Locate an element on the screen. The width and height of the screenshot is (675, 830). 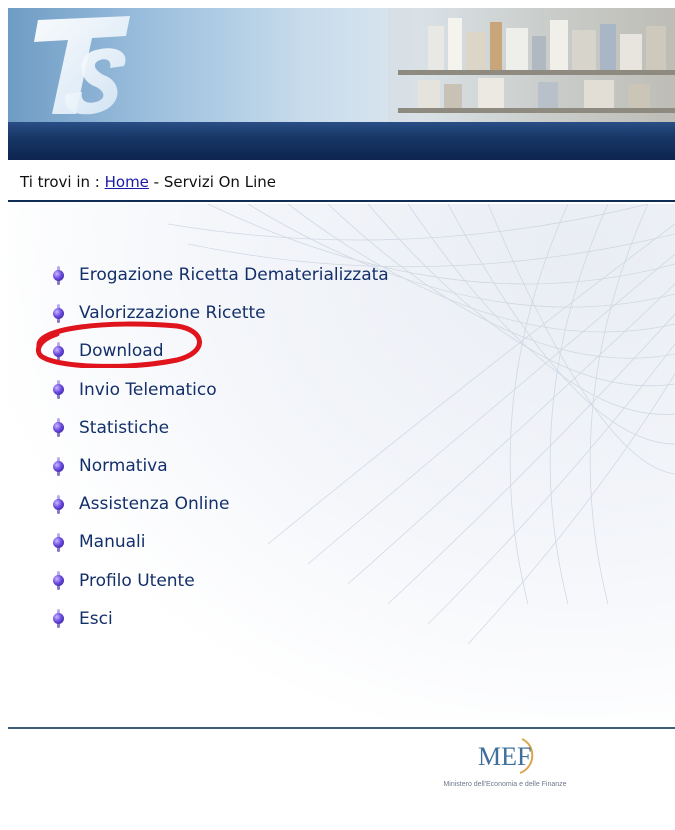
menu-item-label: Erogazione Ricetta Dematerializzata is located at coordinates (234, 275).